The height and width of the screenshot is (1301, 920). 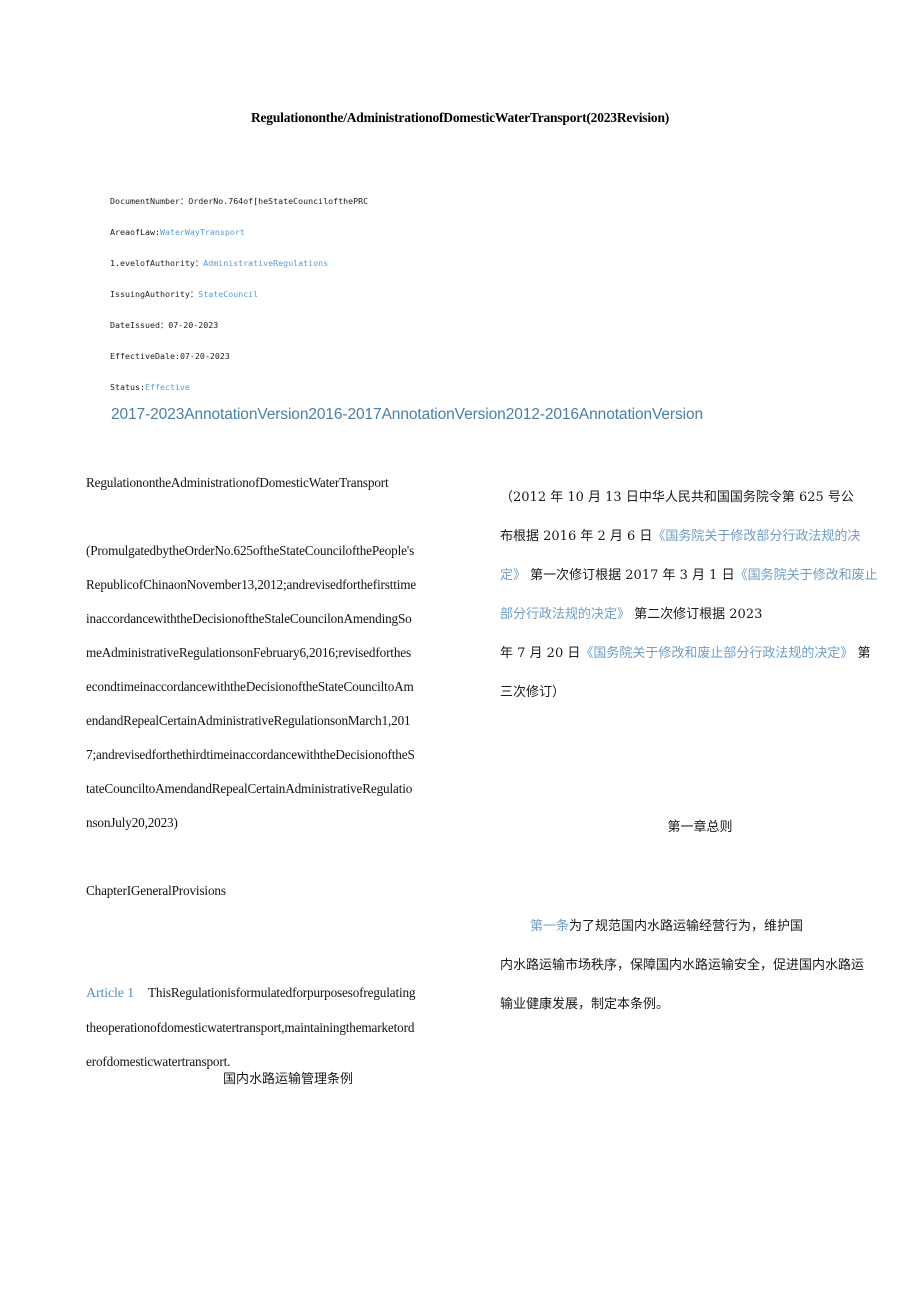 What do you see at coordinates (228, 294) in the screenshot?
I see `metadata-value-link: StateCouncil` at bounding box center [228, 294].